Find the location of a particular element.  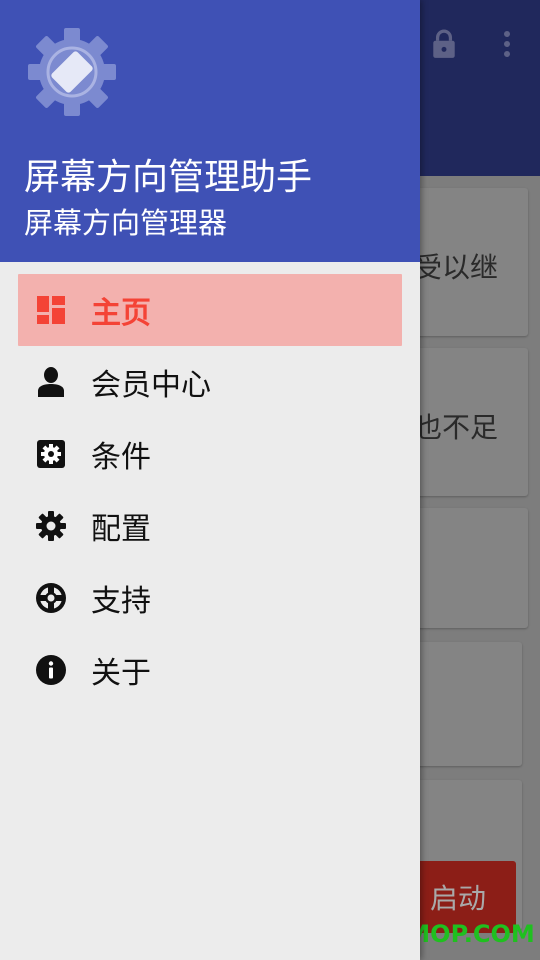

card-text: 也不足 is located at coordinates (455, 427).